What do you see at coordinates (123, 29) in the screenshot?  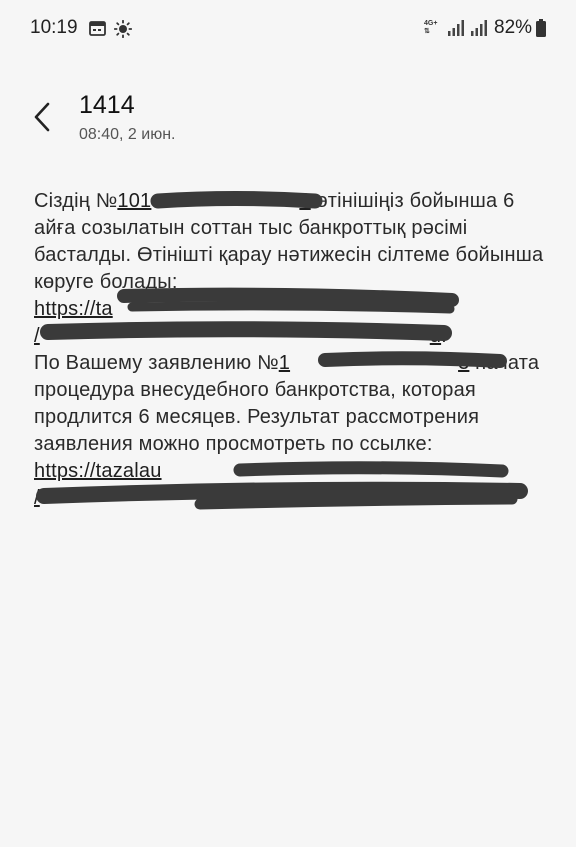 I see `sun-icon` at bounding box center [123, 29].